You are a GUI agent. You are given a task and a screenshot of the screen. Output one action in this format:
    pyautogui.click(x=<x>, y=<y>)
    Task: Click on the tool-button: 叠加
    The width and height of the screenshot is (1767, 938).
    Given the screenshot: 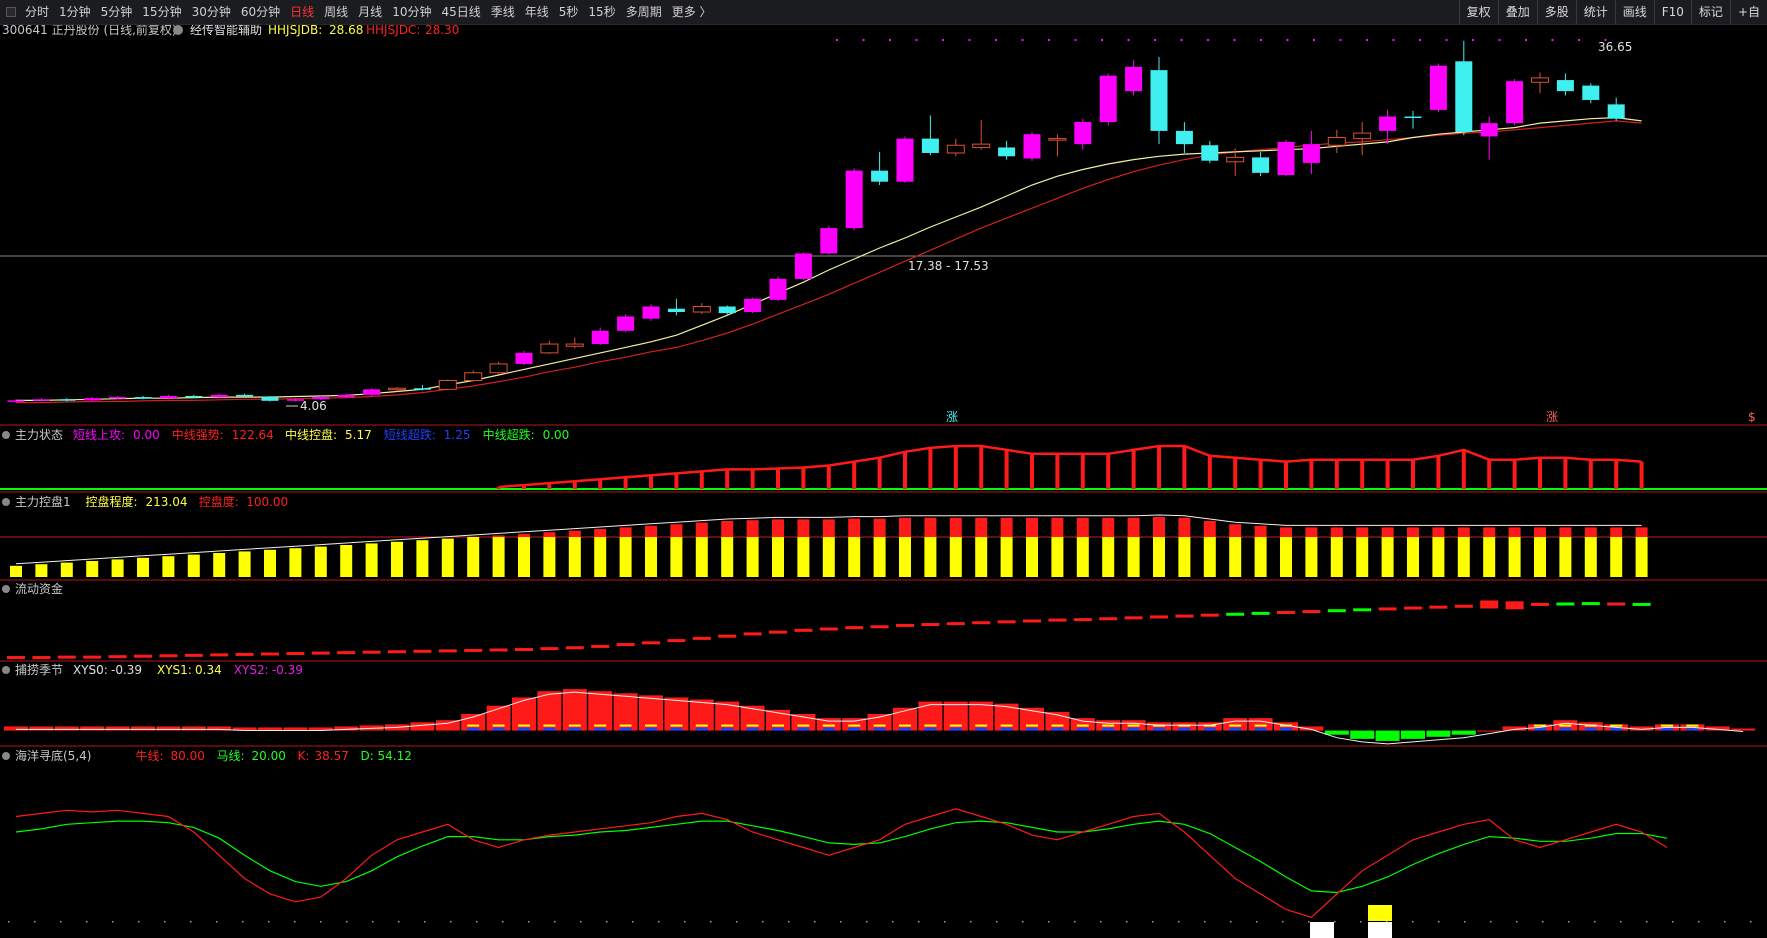 What is the action you would take?
    pyautogui.click(x=1517, y=12)
    